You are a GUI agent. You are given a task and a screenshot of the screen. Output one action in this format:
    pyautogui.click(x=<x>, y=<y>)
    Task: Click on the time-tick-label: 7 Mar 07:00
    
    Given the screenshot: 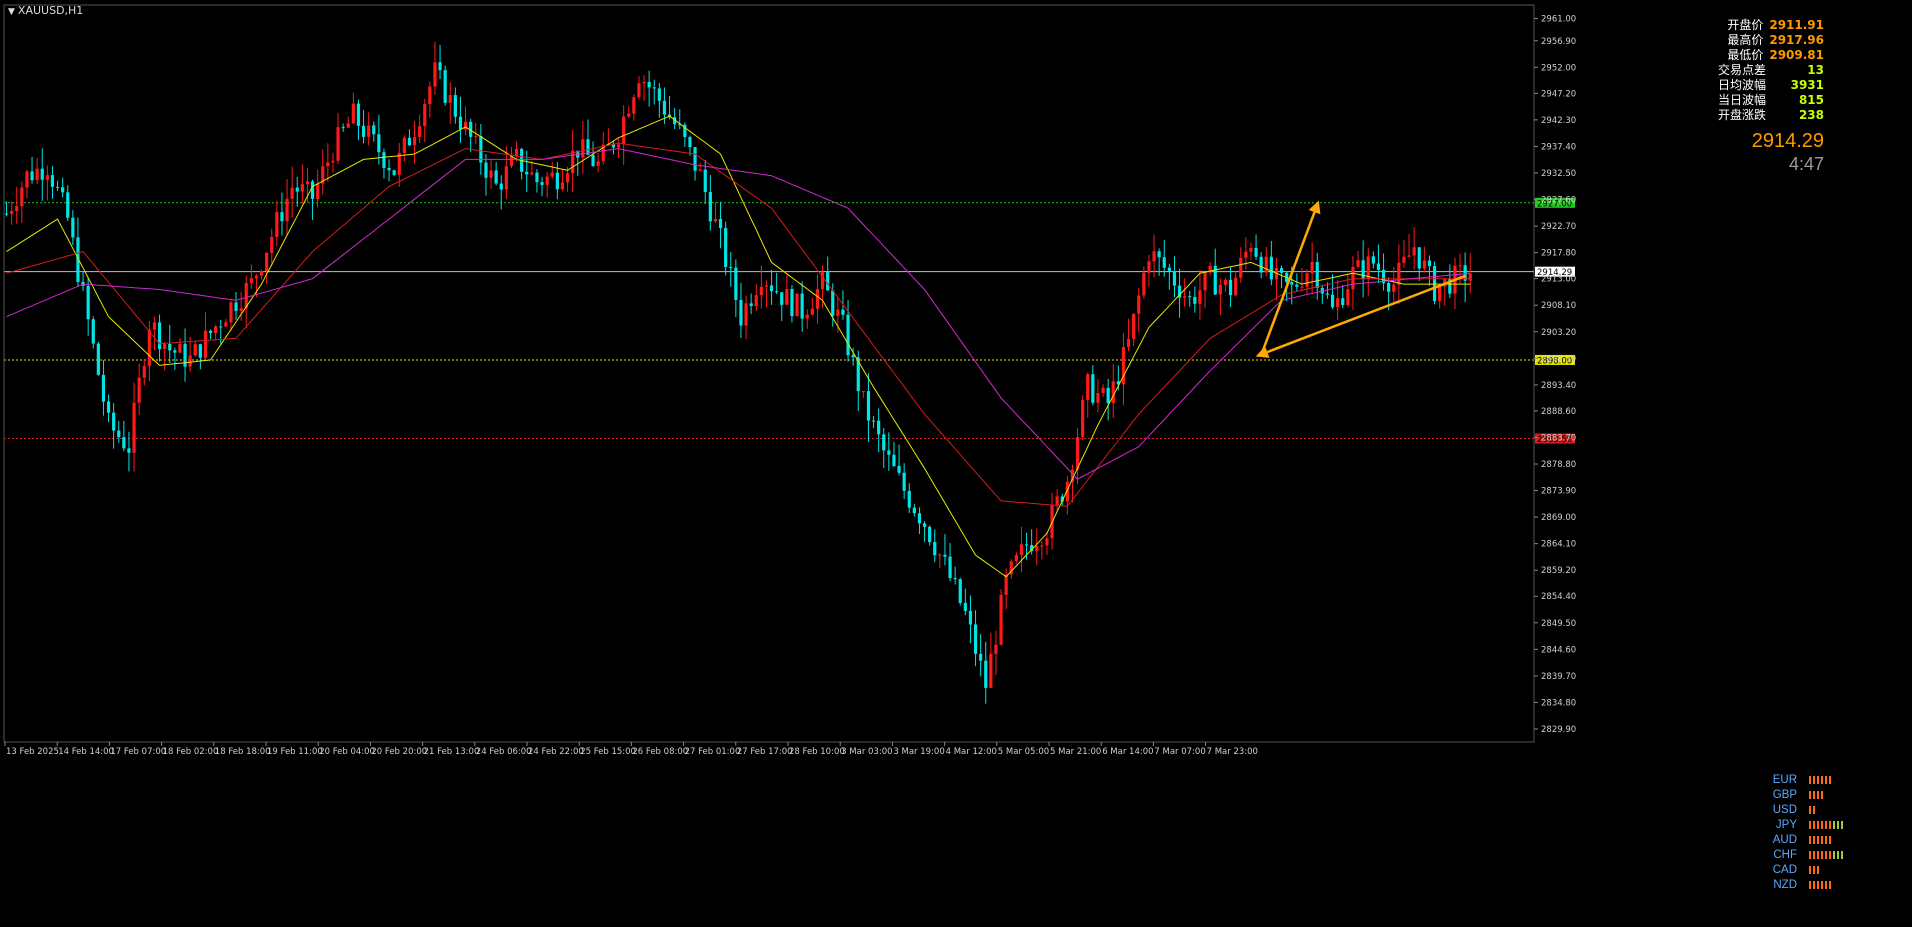 What is the action you would take?
    pyautogui.click(x=1179, y=752)
    